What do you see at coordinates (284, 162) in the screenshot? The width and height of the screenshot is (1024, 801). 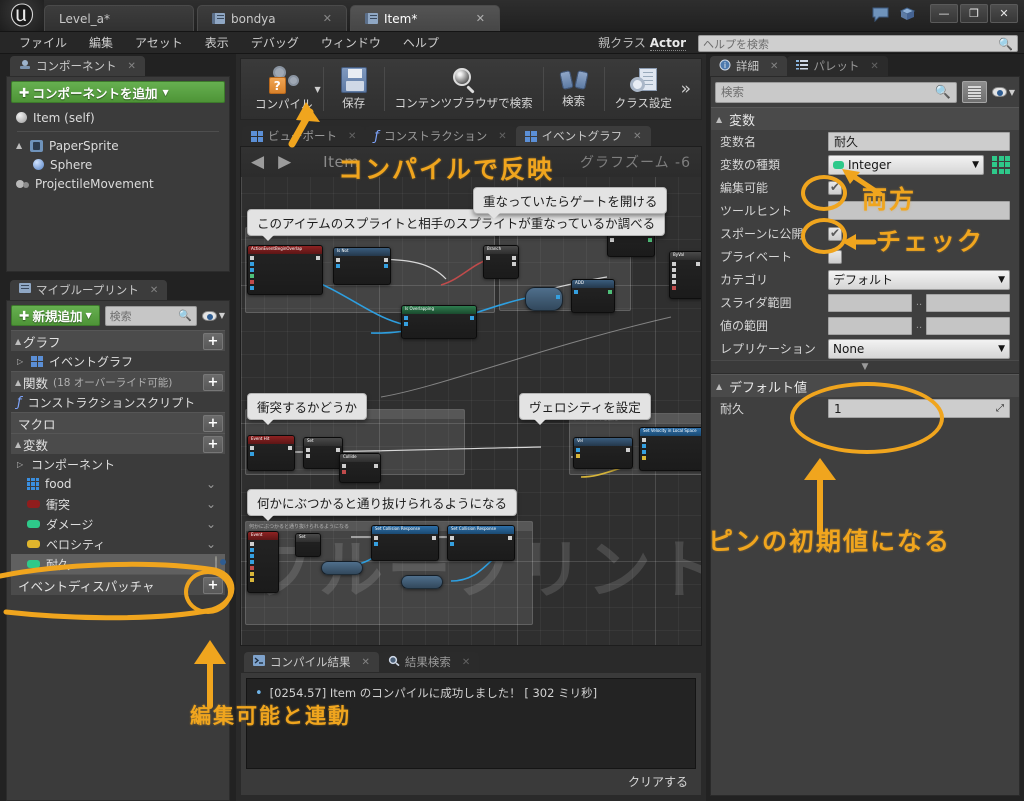 I see `graph-forward-button: ▶` at bounding box center [284, 162].